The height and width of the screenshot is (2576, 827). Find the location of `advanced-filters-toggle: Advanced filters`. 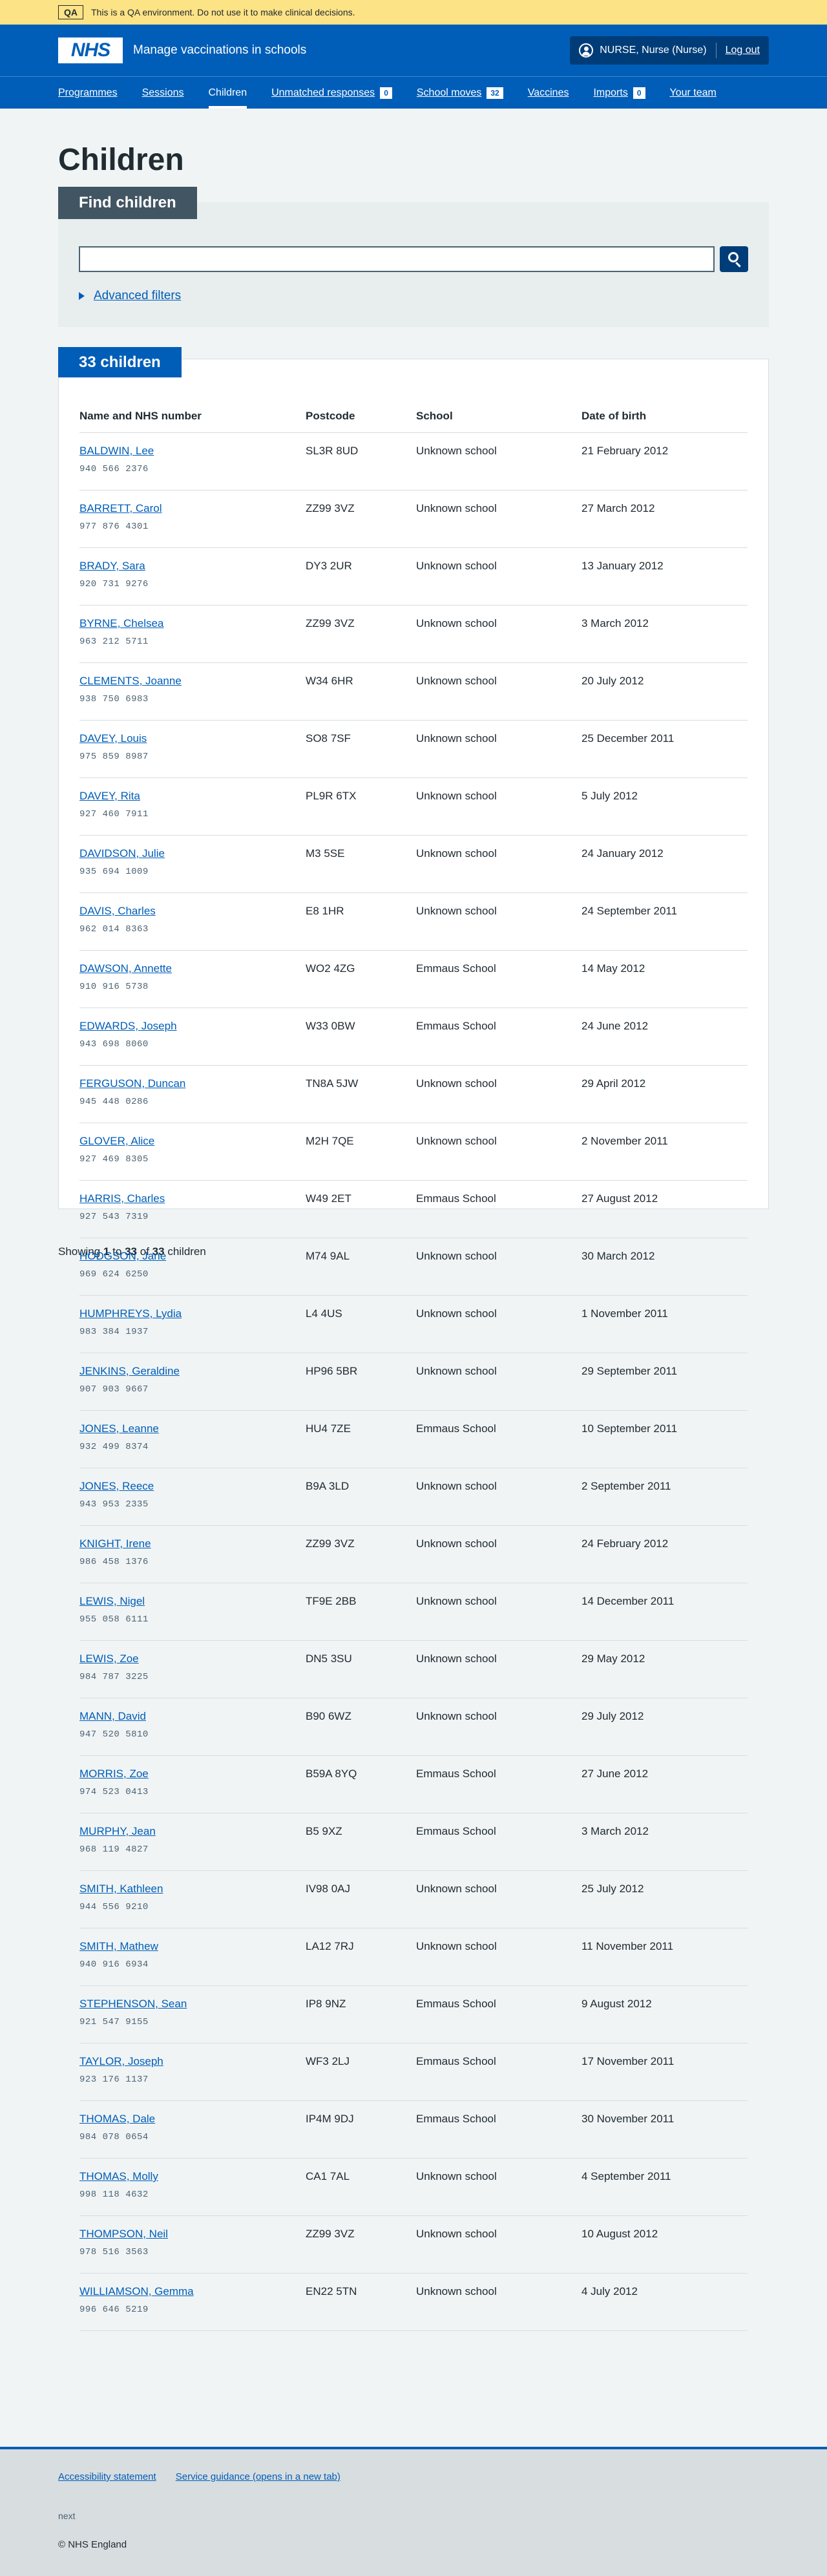

advanced-filters-toggle: Advanced filters is located at coordinates (130, 296).